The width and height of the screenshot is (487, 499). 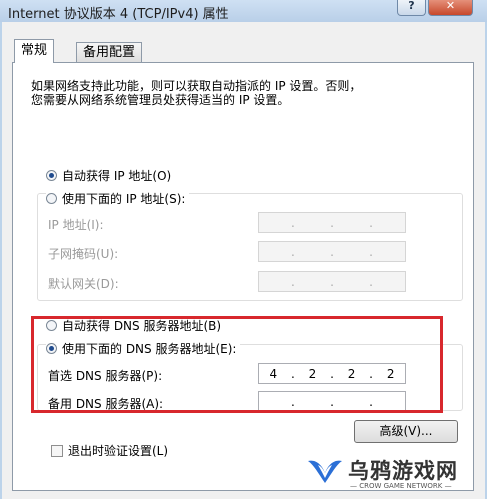 I want to click on manual-ip-label: 使用下面的 IP 地址(S):, so click(x=124, y=199).